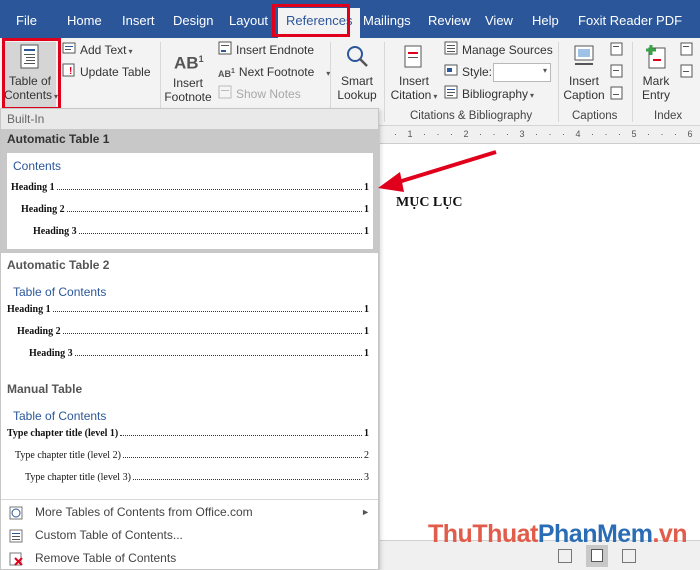  I want to click on manage-sources-button: Manage Sources, so click(498, 50).